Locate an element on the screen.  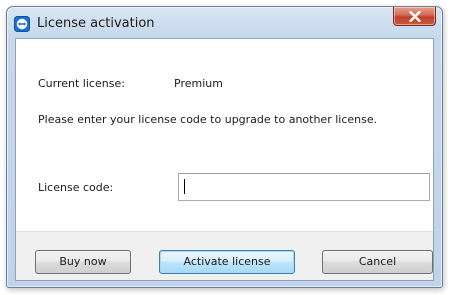
license-code-label: License code: is located at coordinates (76, 187).